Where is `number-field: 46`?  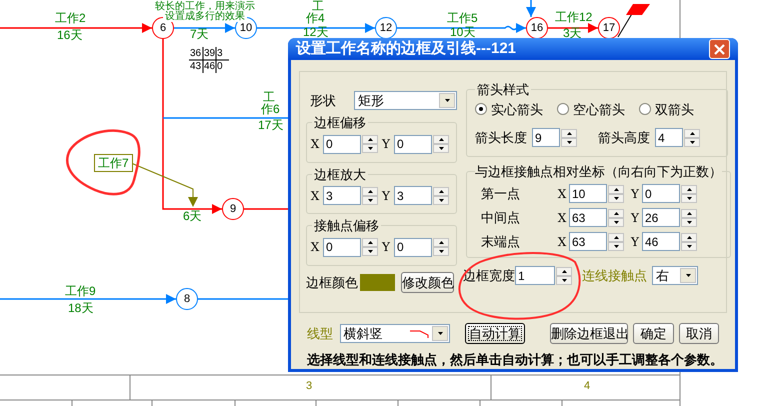
number-field: 46 is located at coordinates (661, 241).